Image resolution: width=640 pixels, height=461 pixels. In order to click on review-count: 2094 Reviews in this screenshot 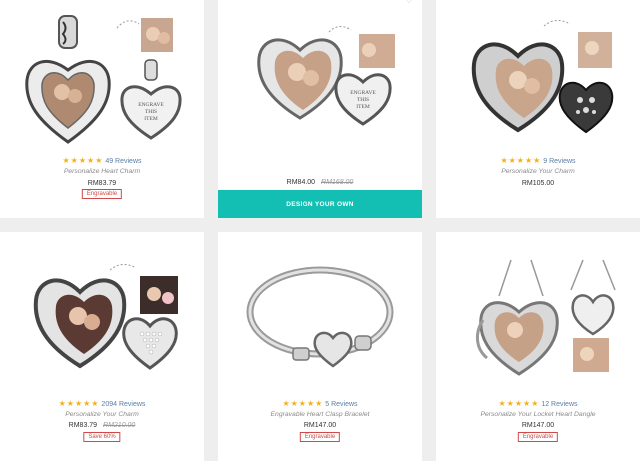, I will do `click(123, 404)`.